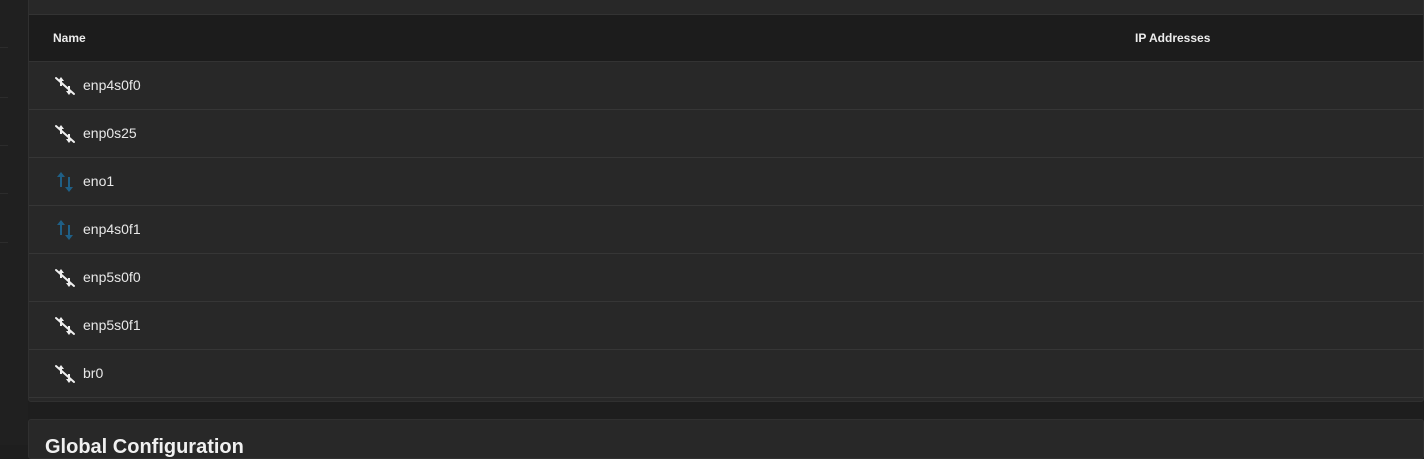  What do you see at coordinates (726, 134) in the screenshot?
I see `table-row: enp0s25` at bounding box center [726, 134].